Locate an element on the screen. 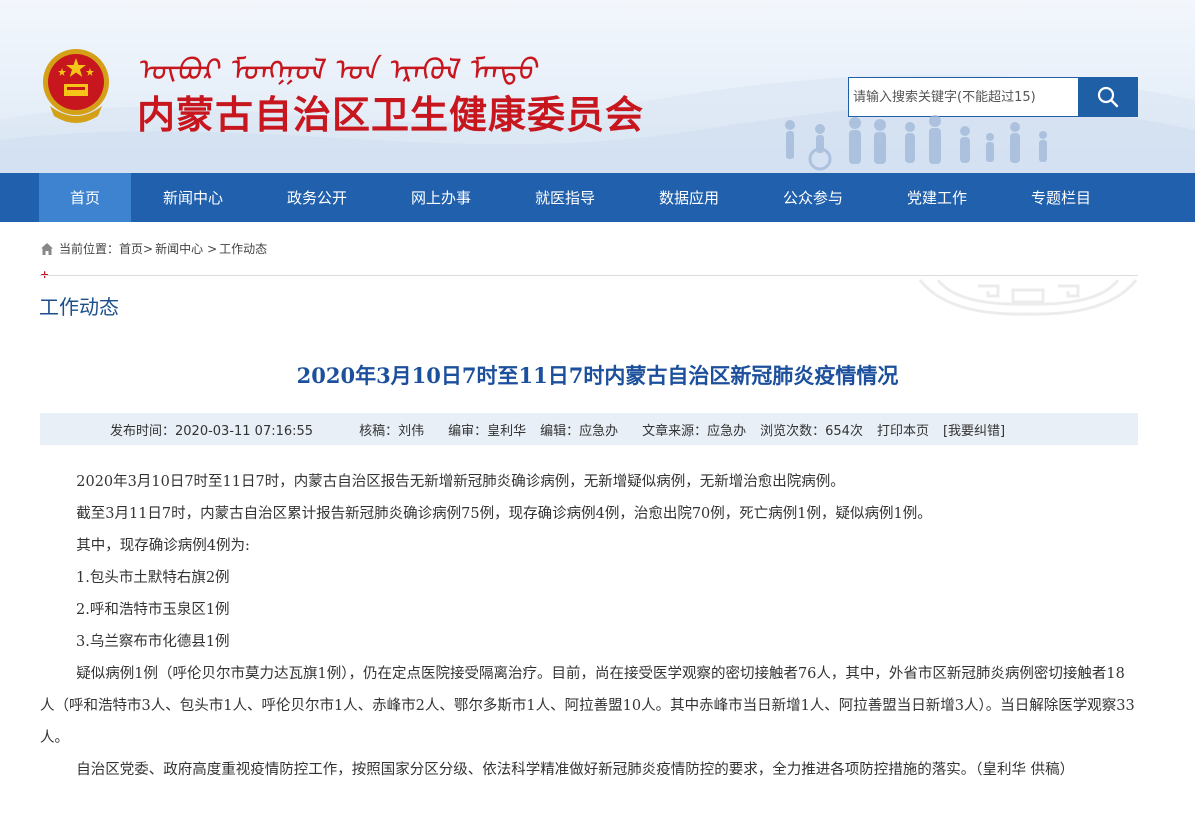  editor: 编辑：应急办 is located at coordinates (579, 431).